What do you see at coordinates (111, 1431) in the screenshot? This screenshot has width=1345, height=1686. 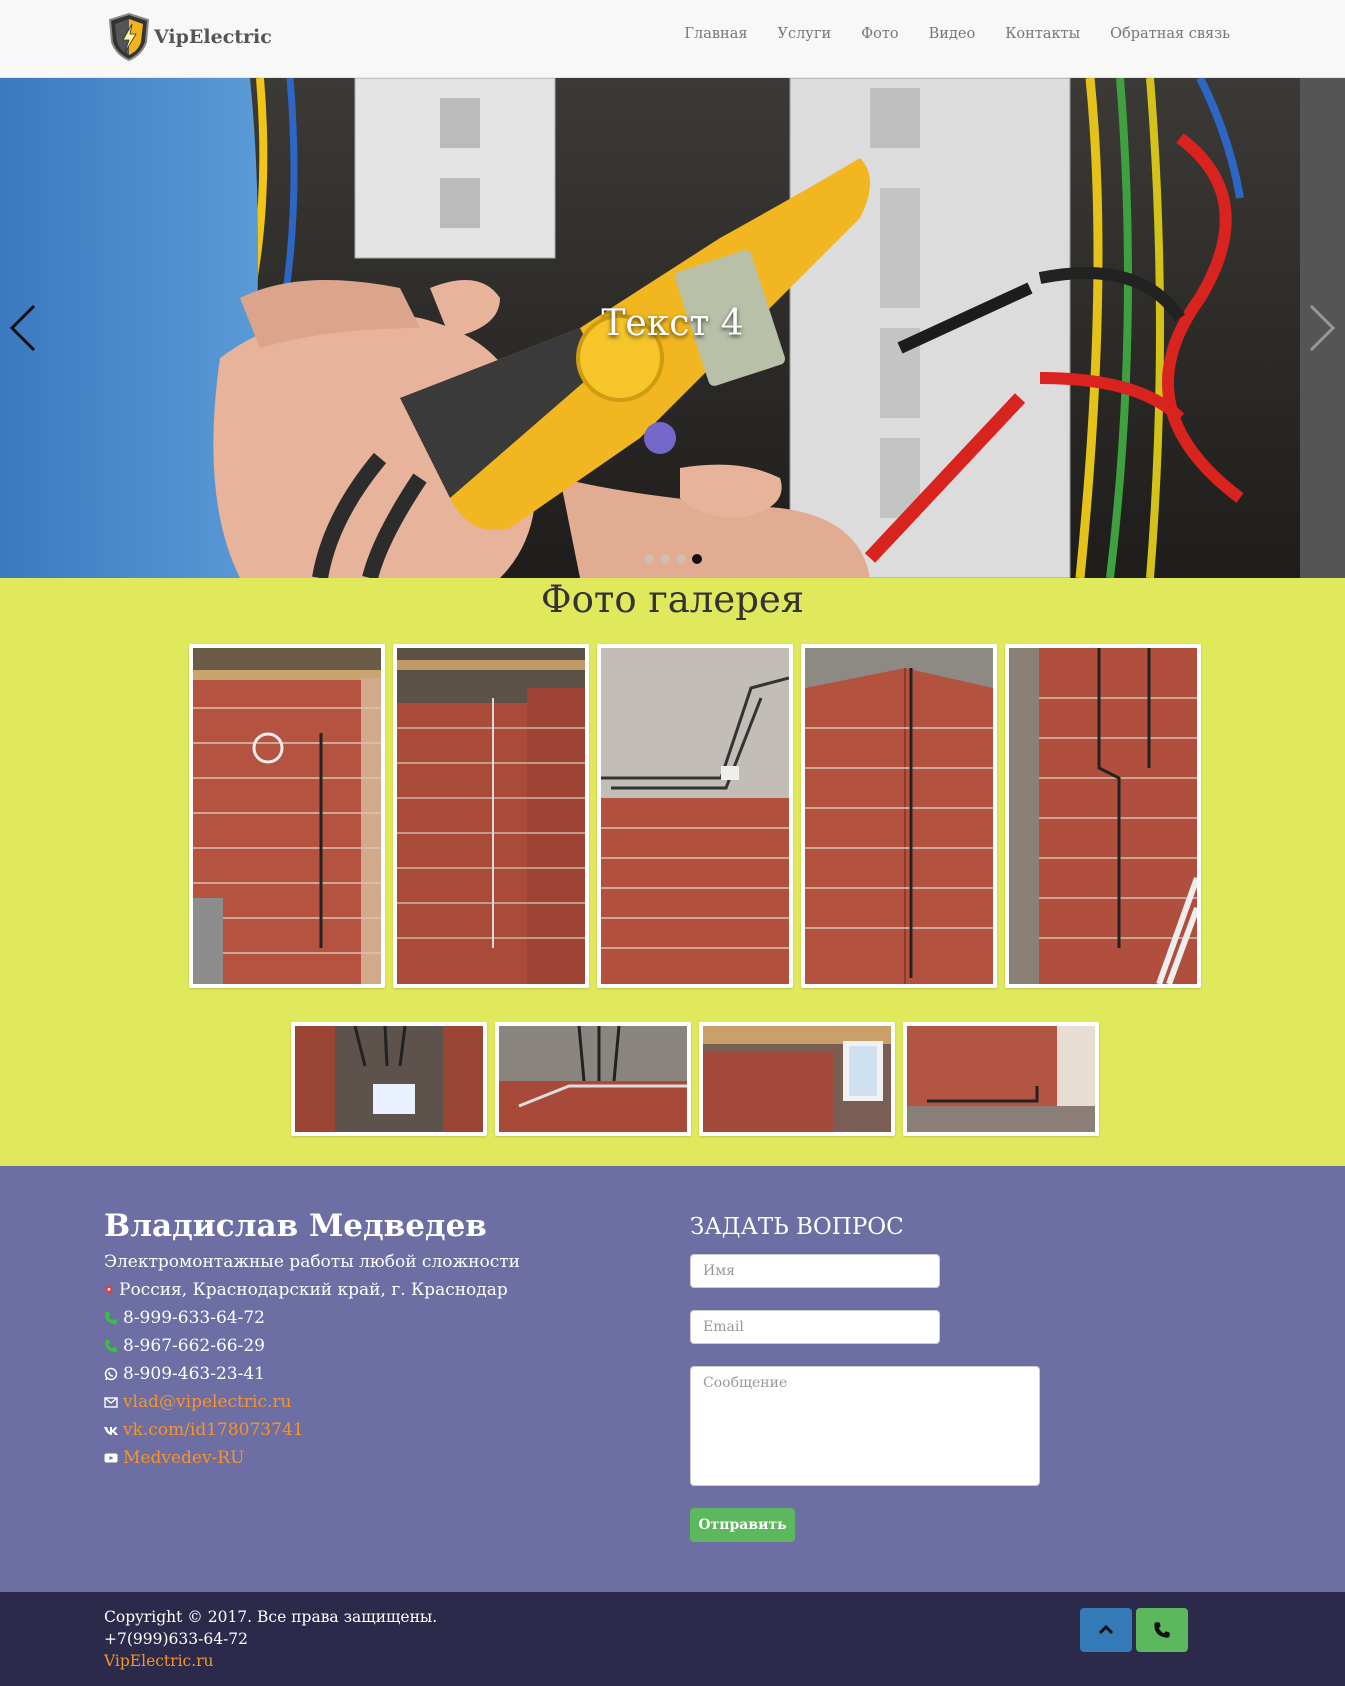 I see `vk-icon` at bounding box center [111, 1431].